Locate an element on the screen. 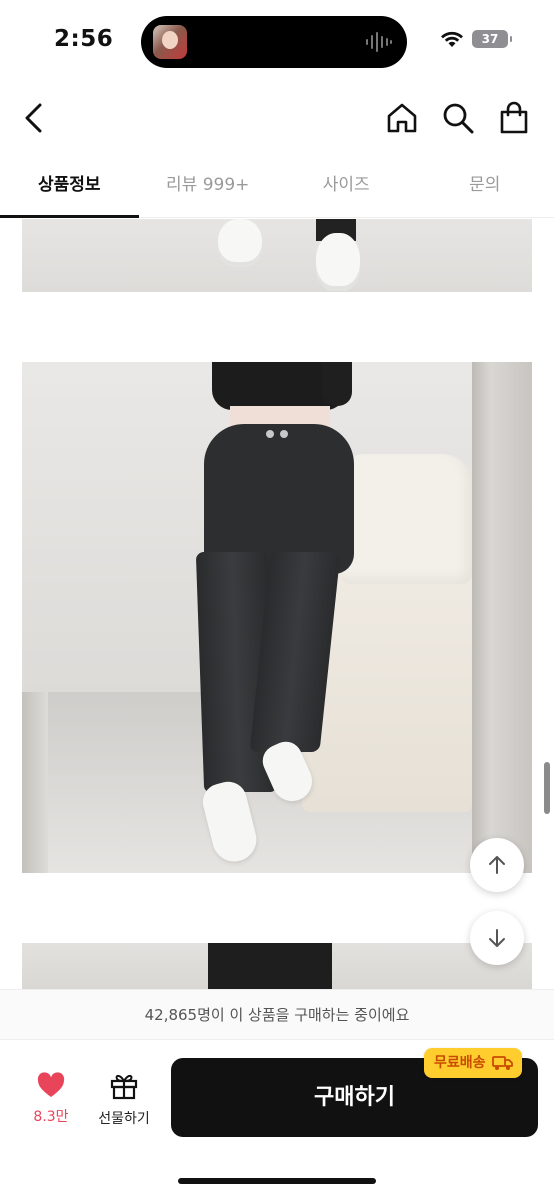 This screenshot has height=1200, width=554. now-playing-thumbnail is located at coordinates (170, 42).